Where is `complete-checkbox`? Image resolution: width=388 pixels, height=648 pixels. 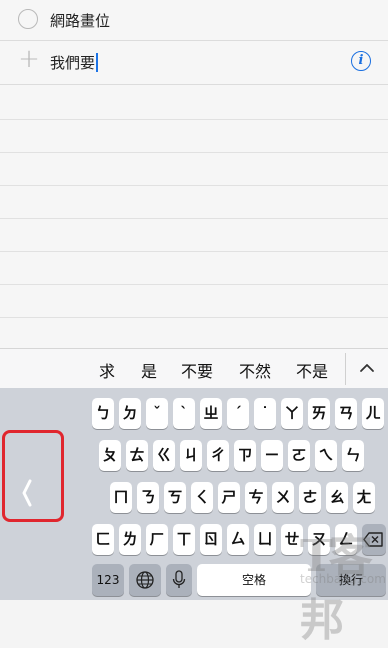
complete-checkbox is located at coordinates (28, 19).